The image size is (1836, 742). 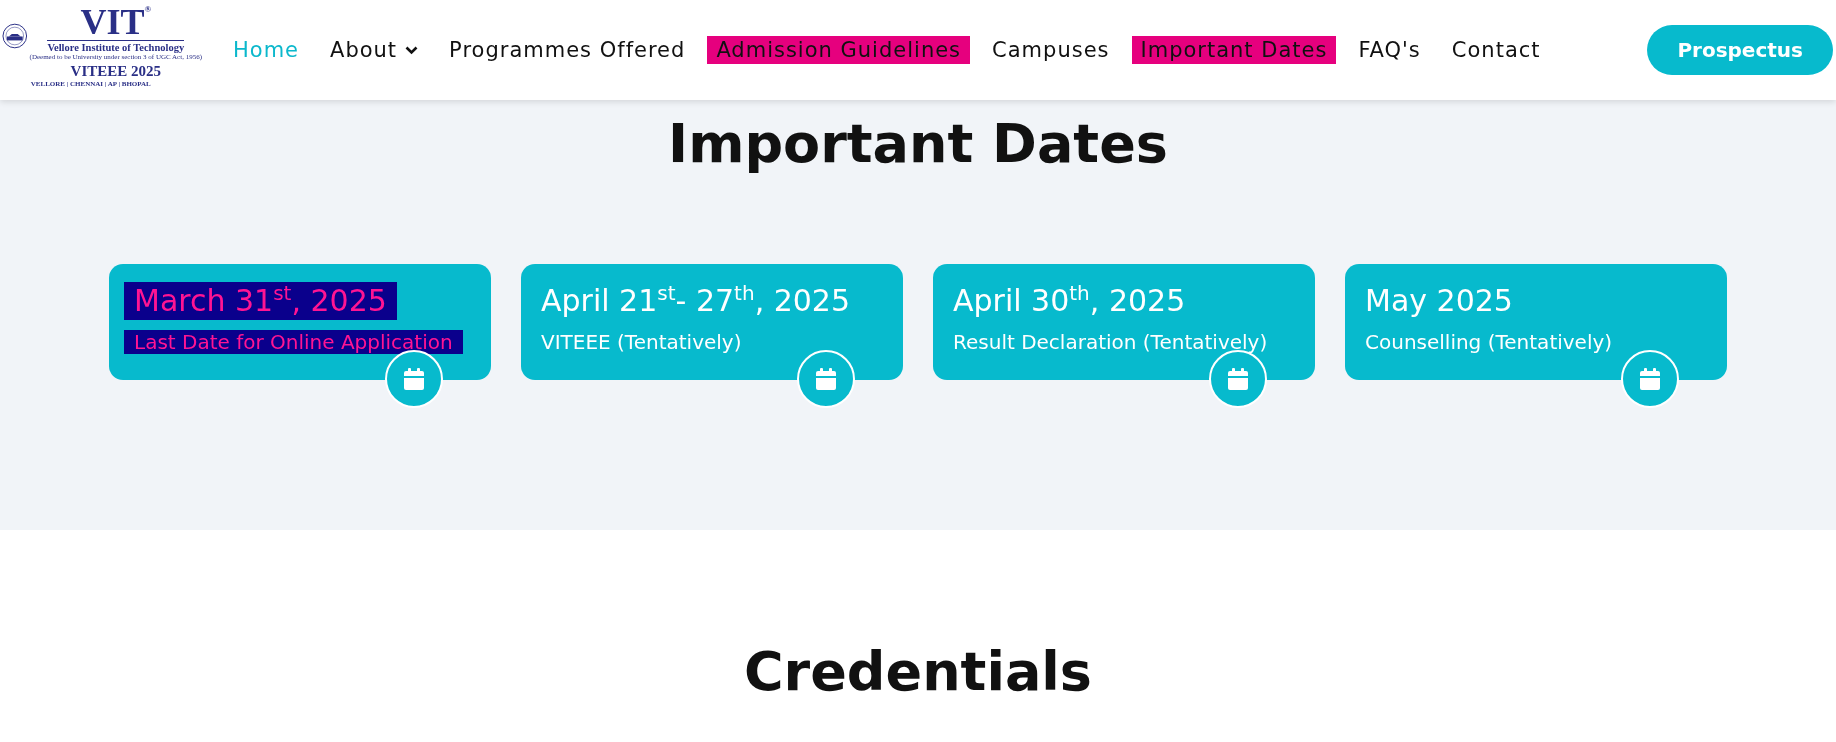 I want to click on section-title: Credentials, so click(x=918, y=672).